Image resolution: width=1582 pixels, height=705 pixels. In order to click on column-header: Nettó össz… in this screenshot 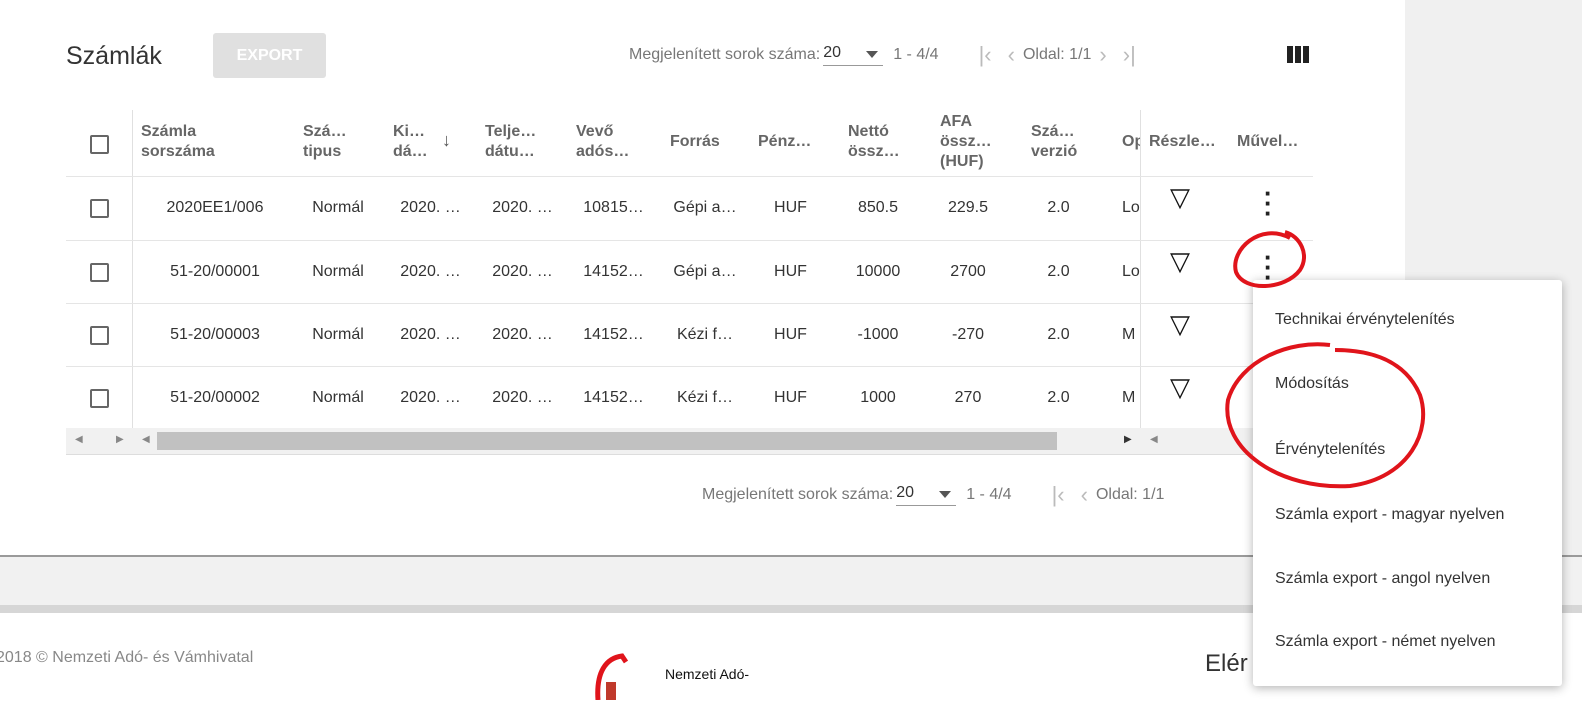, I will do `click(878, 142)`.